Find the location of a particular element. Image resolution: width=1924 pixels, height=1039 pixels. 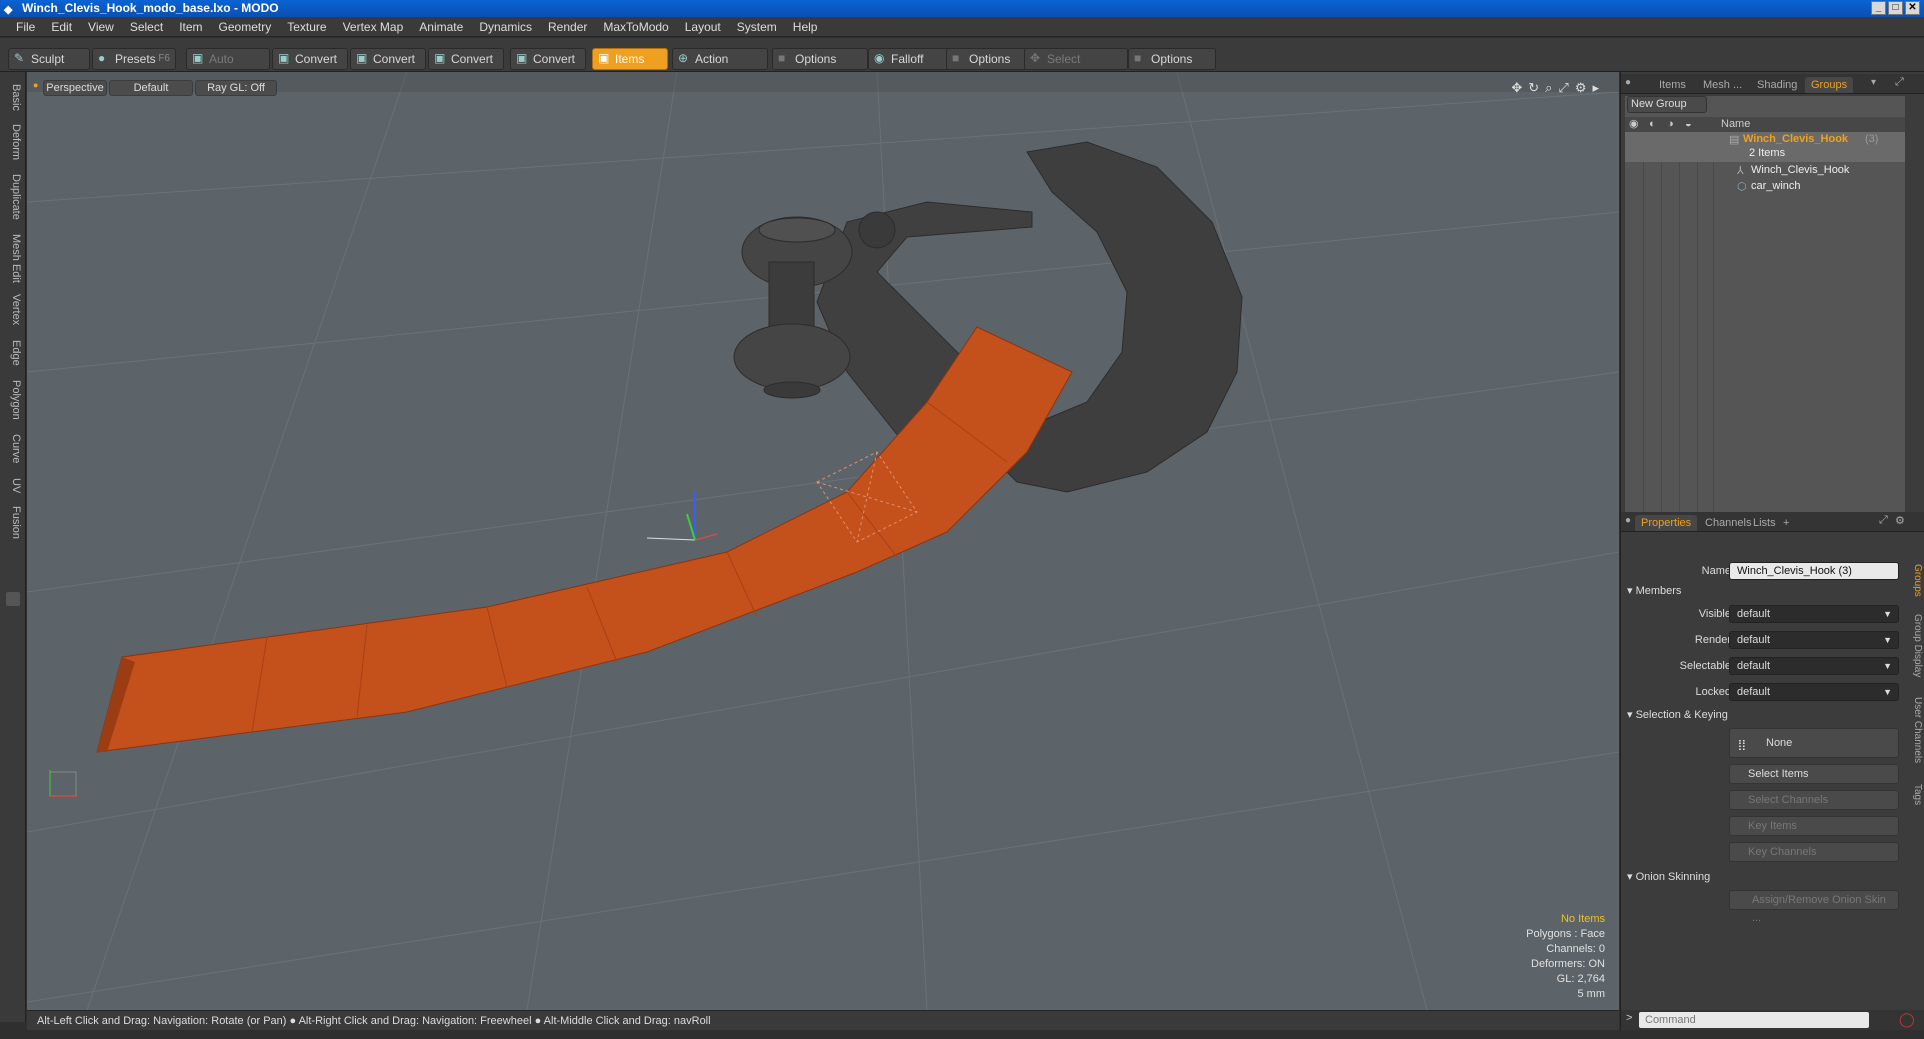

convert-edges-button: ▣ Convert is located at coordinates (388, 59).